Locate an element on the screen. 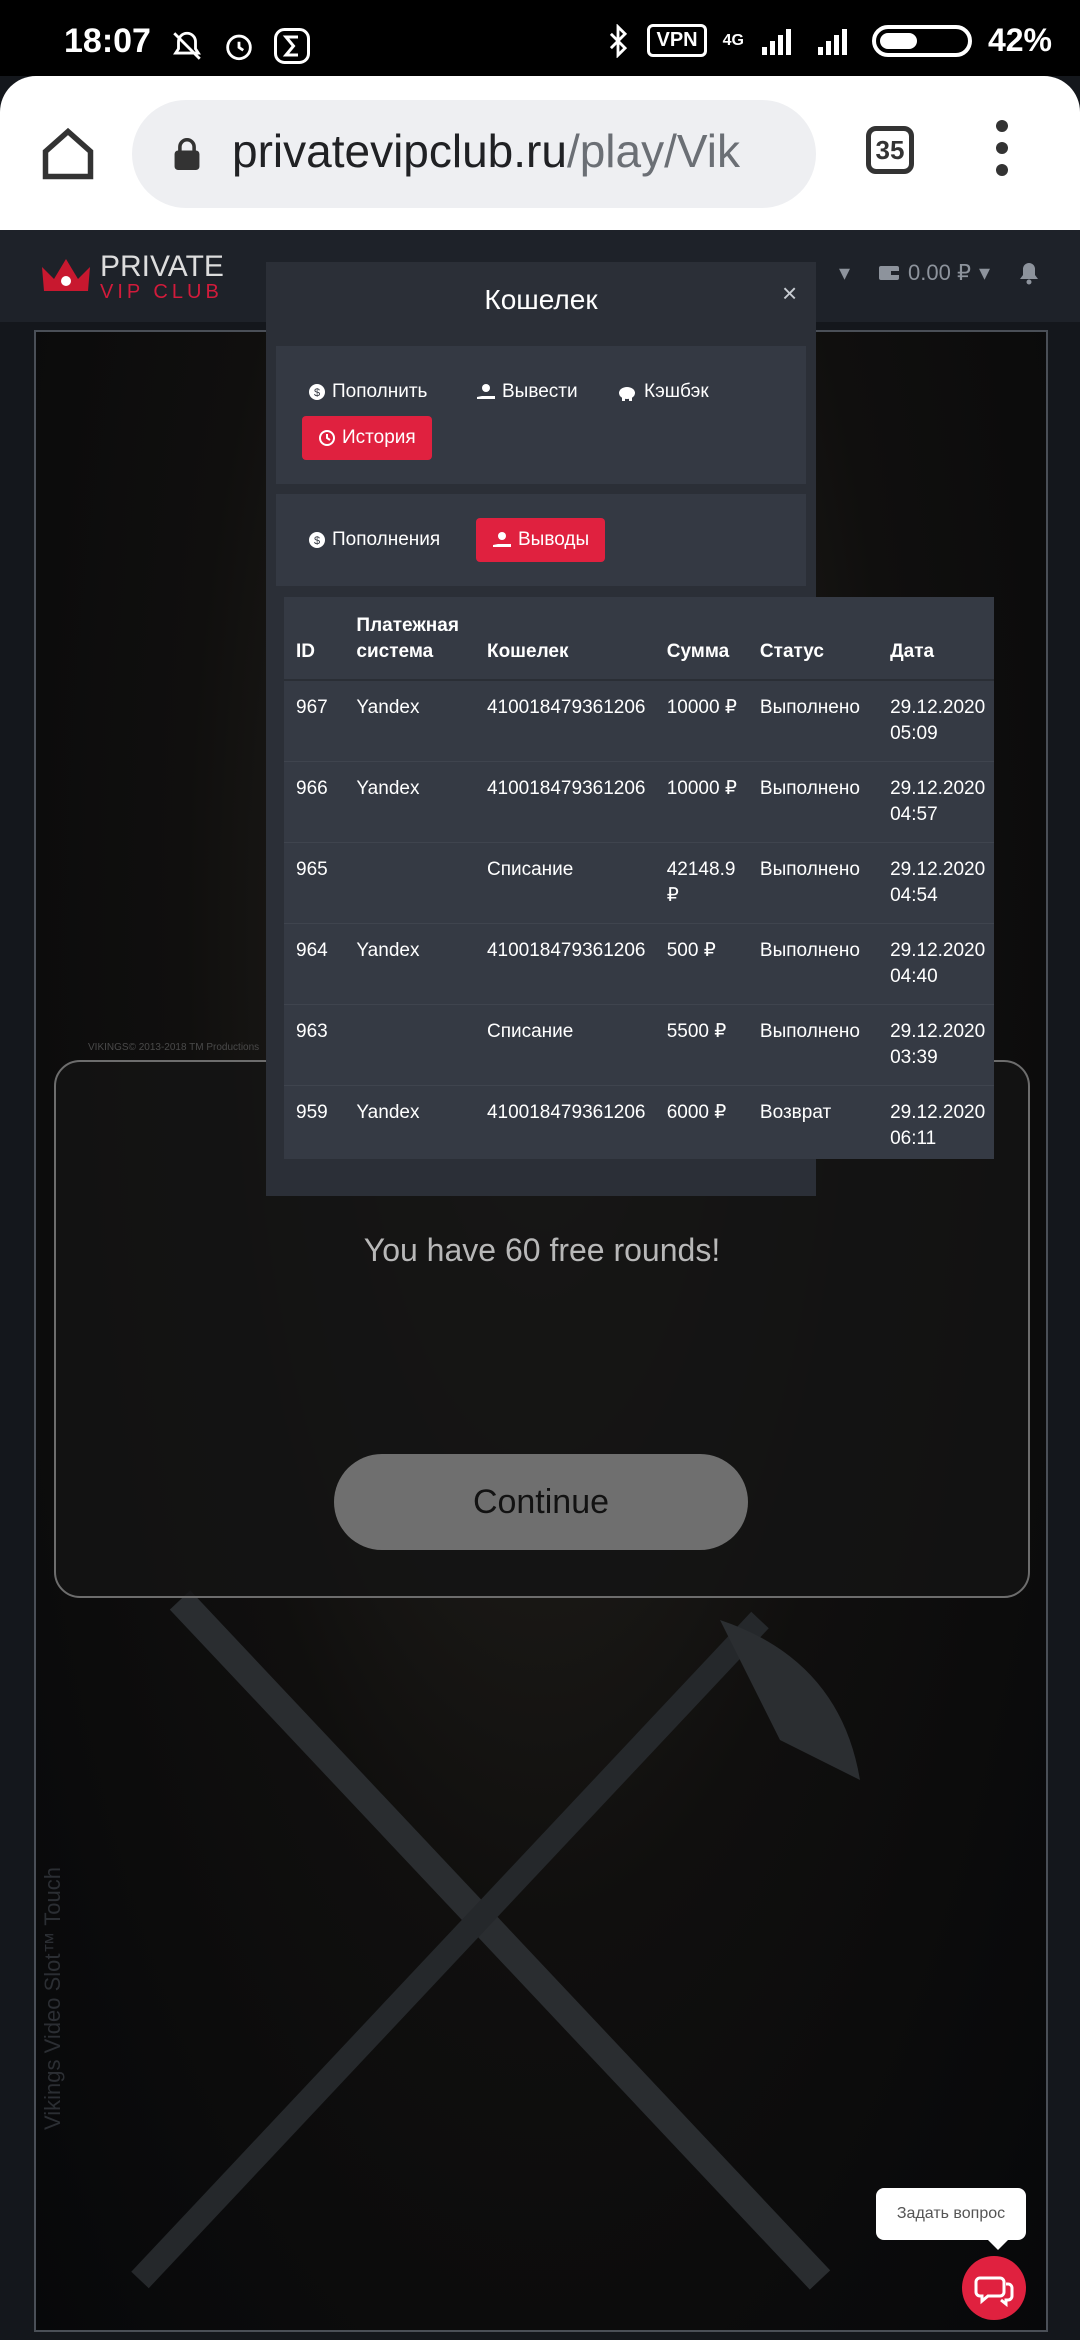 The height and width of the screenshot is (2340, 1080). browser-toolbar: privatevipclub.ru/play/Vik 35 is located at coordinates (540, 153).